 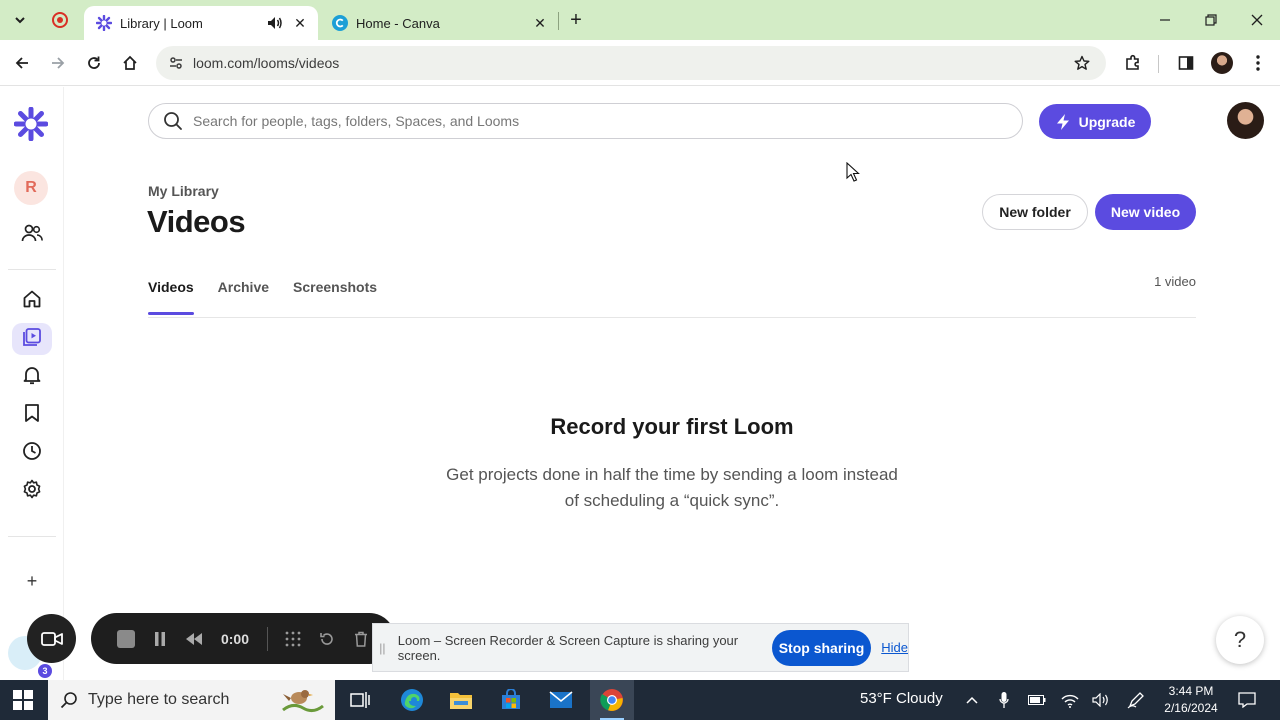 I want to click on notification-badge: 3, so click(x=45, y=671).